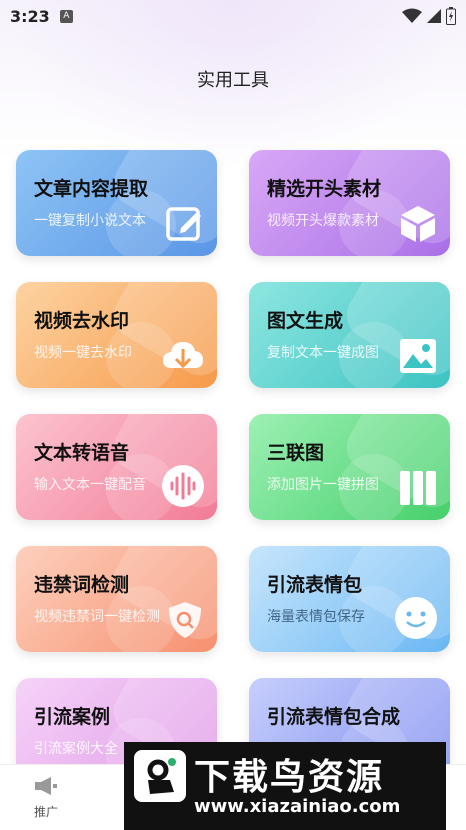 This screenshot has width=466, height=830. What do you see at coordinates (185, 620) in the screenshot?
I see `shield-search-icon` at bounding box center [185, 620].